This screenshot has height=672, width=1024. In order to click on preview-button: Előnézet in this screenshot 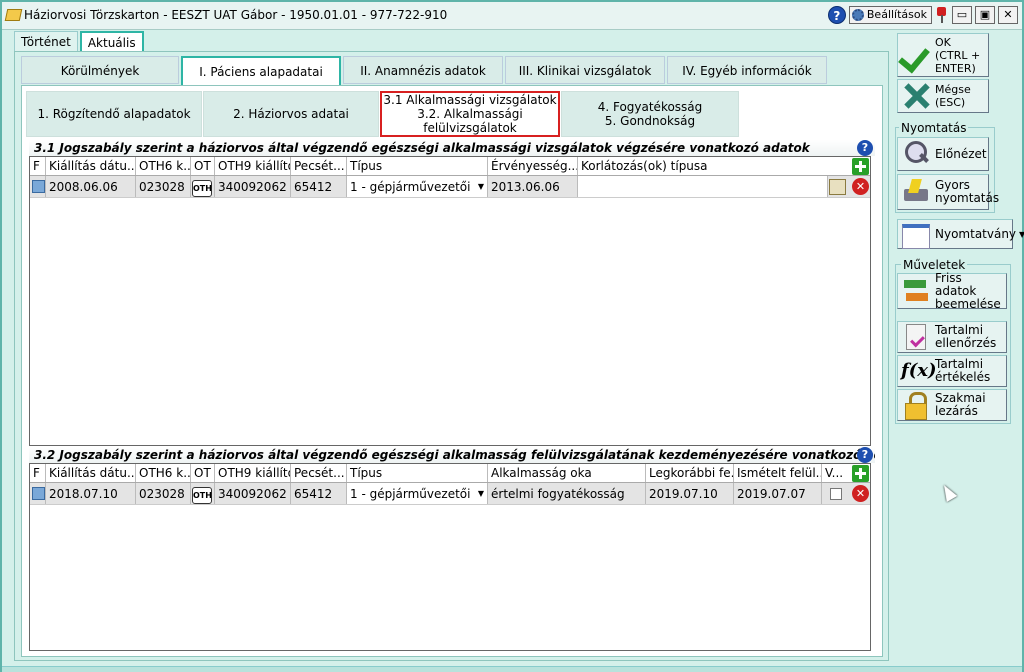, I will do `click(943, 154)`.